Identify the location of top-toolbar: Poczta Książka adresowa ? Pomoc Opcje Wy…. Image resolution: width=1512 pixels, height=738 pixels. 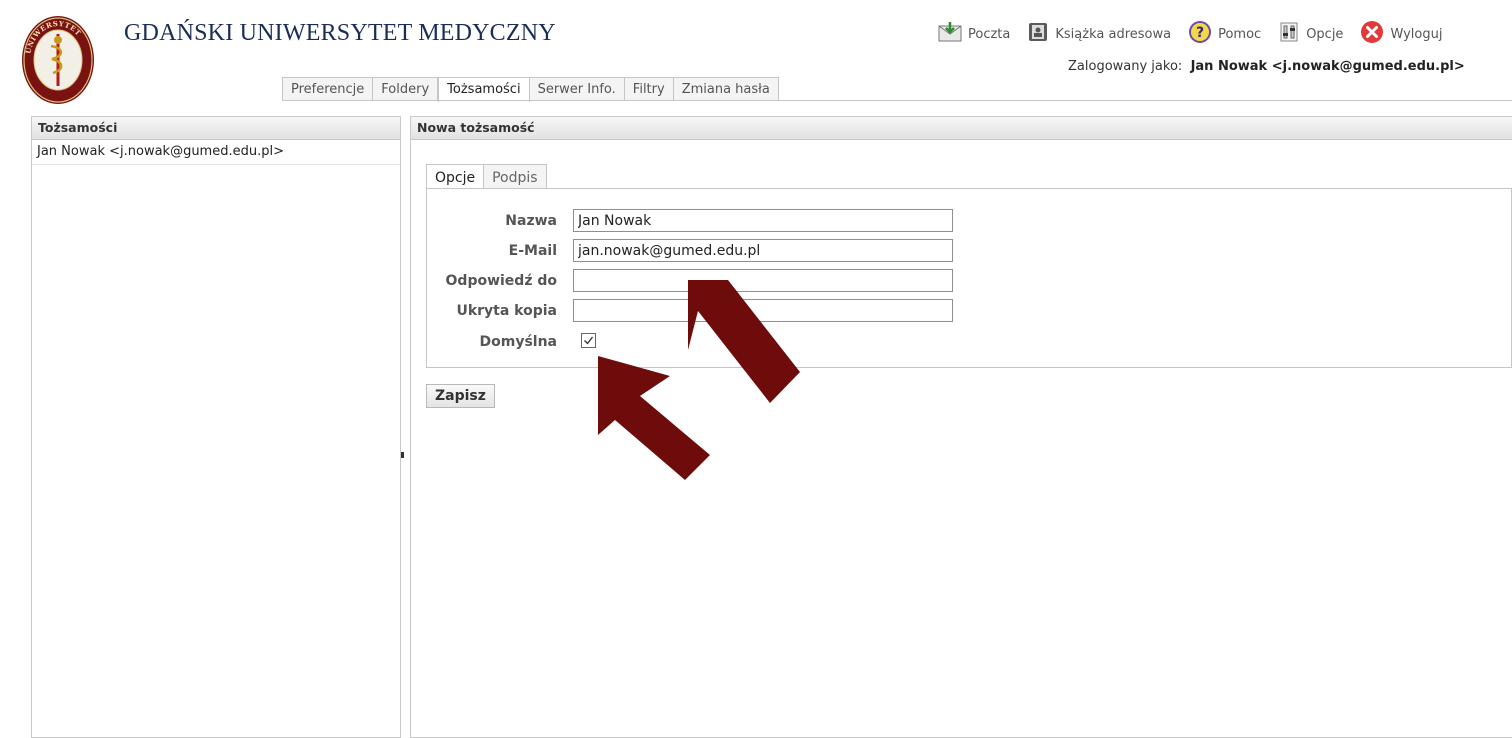
(1190, 34).